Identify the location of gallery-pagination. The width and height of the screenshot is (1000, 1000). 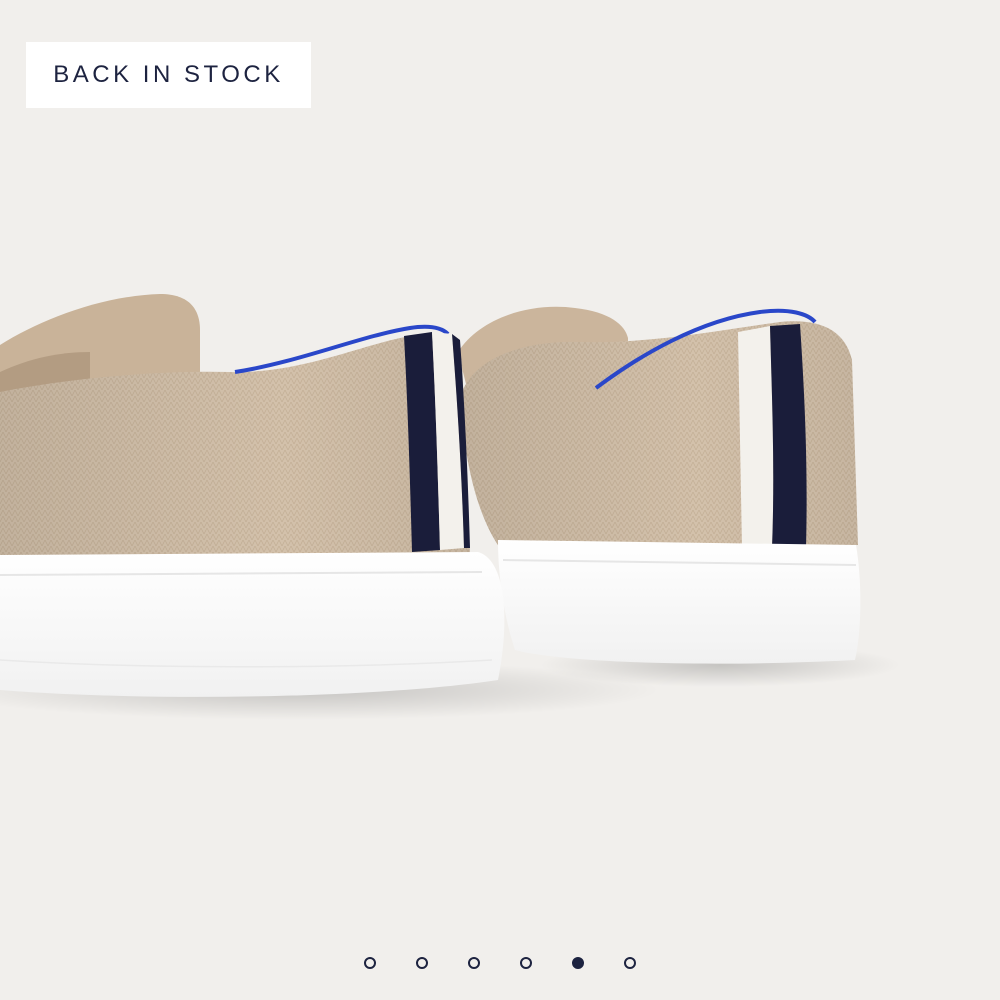
(500, 963).